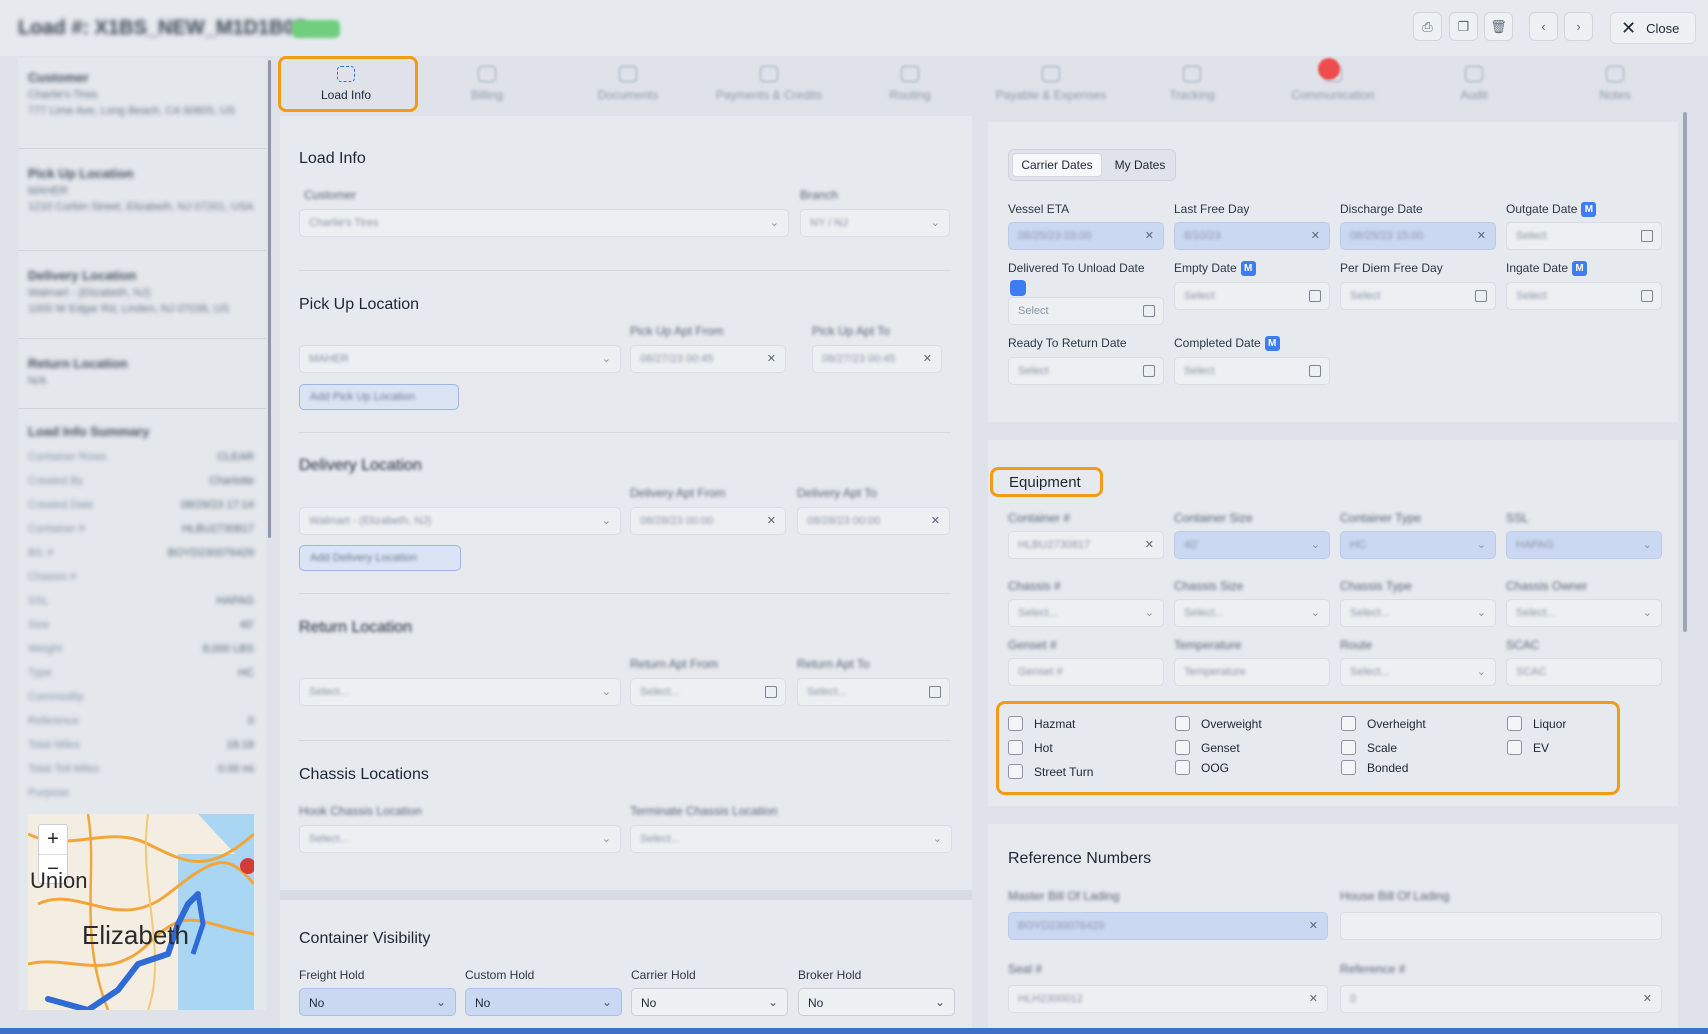  What do you see at coordinates (877, 359) in the screenshot?
I see `pickup-to-input: 08/27/23 00:45 ✕` at bounding box center [877, 359].